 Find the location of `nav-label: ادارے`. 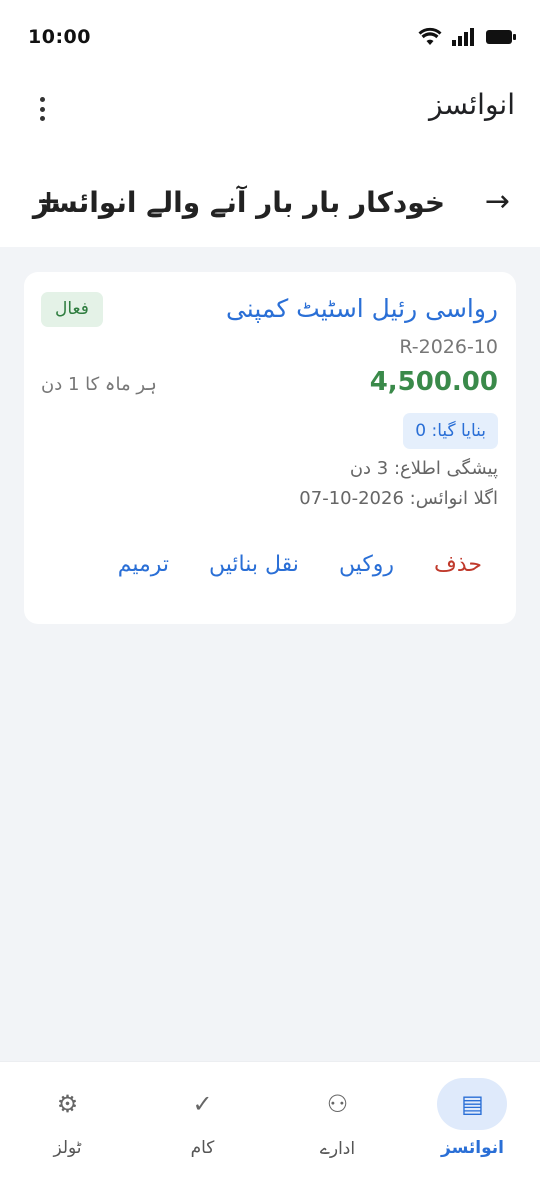

nav-label: ادارے is located at coordinates (337, 1149).